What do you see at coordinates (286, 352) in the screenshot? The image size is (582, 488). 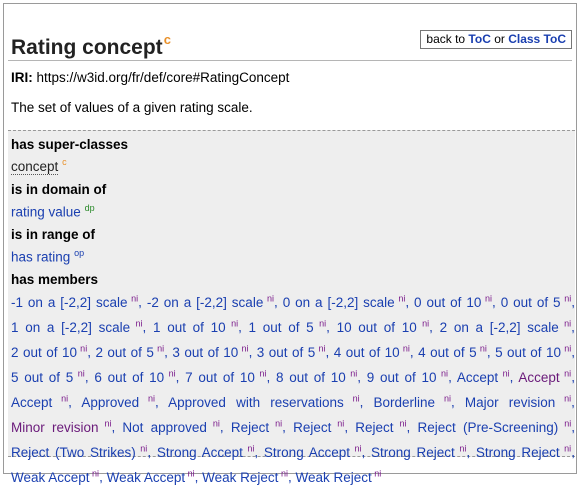 I see `member-link: 3 out of 5` at bounding box center [286, 352].